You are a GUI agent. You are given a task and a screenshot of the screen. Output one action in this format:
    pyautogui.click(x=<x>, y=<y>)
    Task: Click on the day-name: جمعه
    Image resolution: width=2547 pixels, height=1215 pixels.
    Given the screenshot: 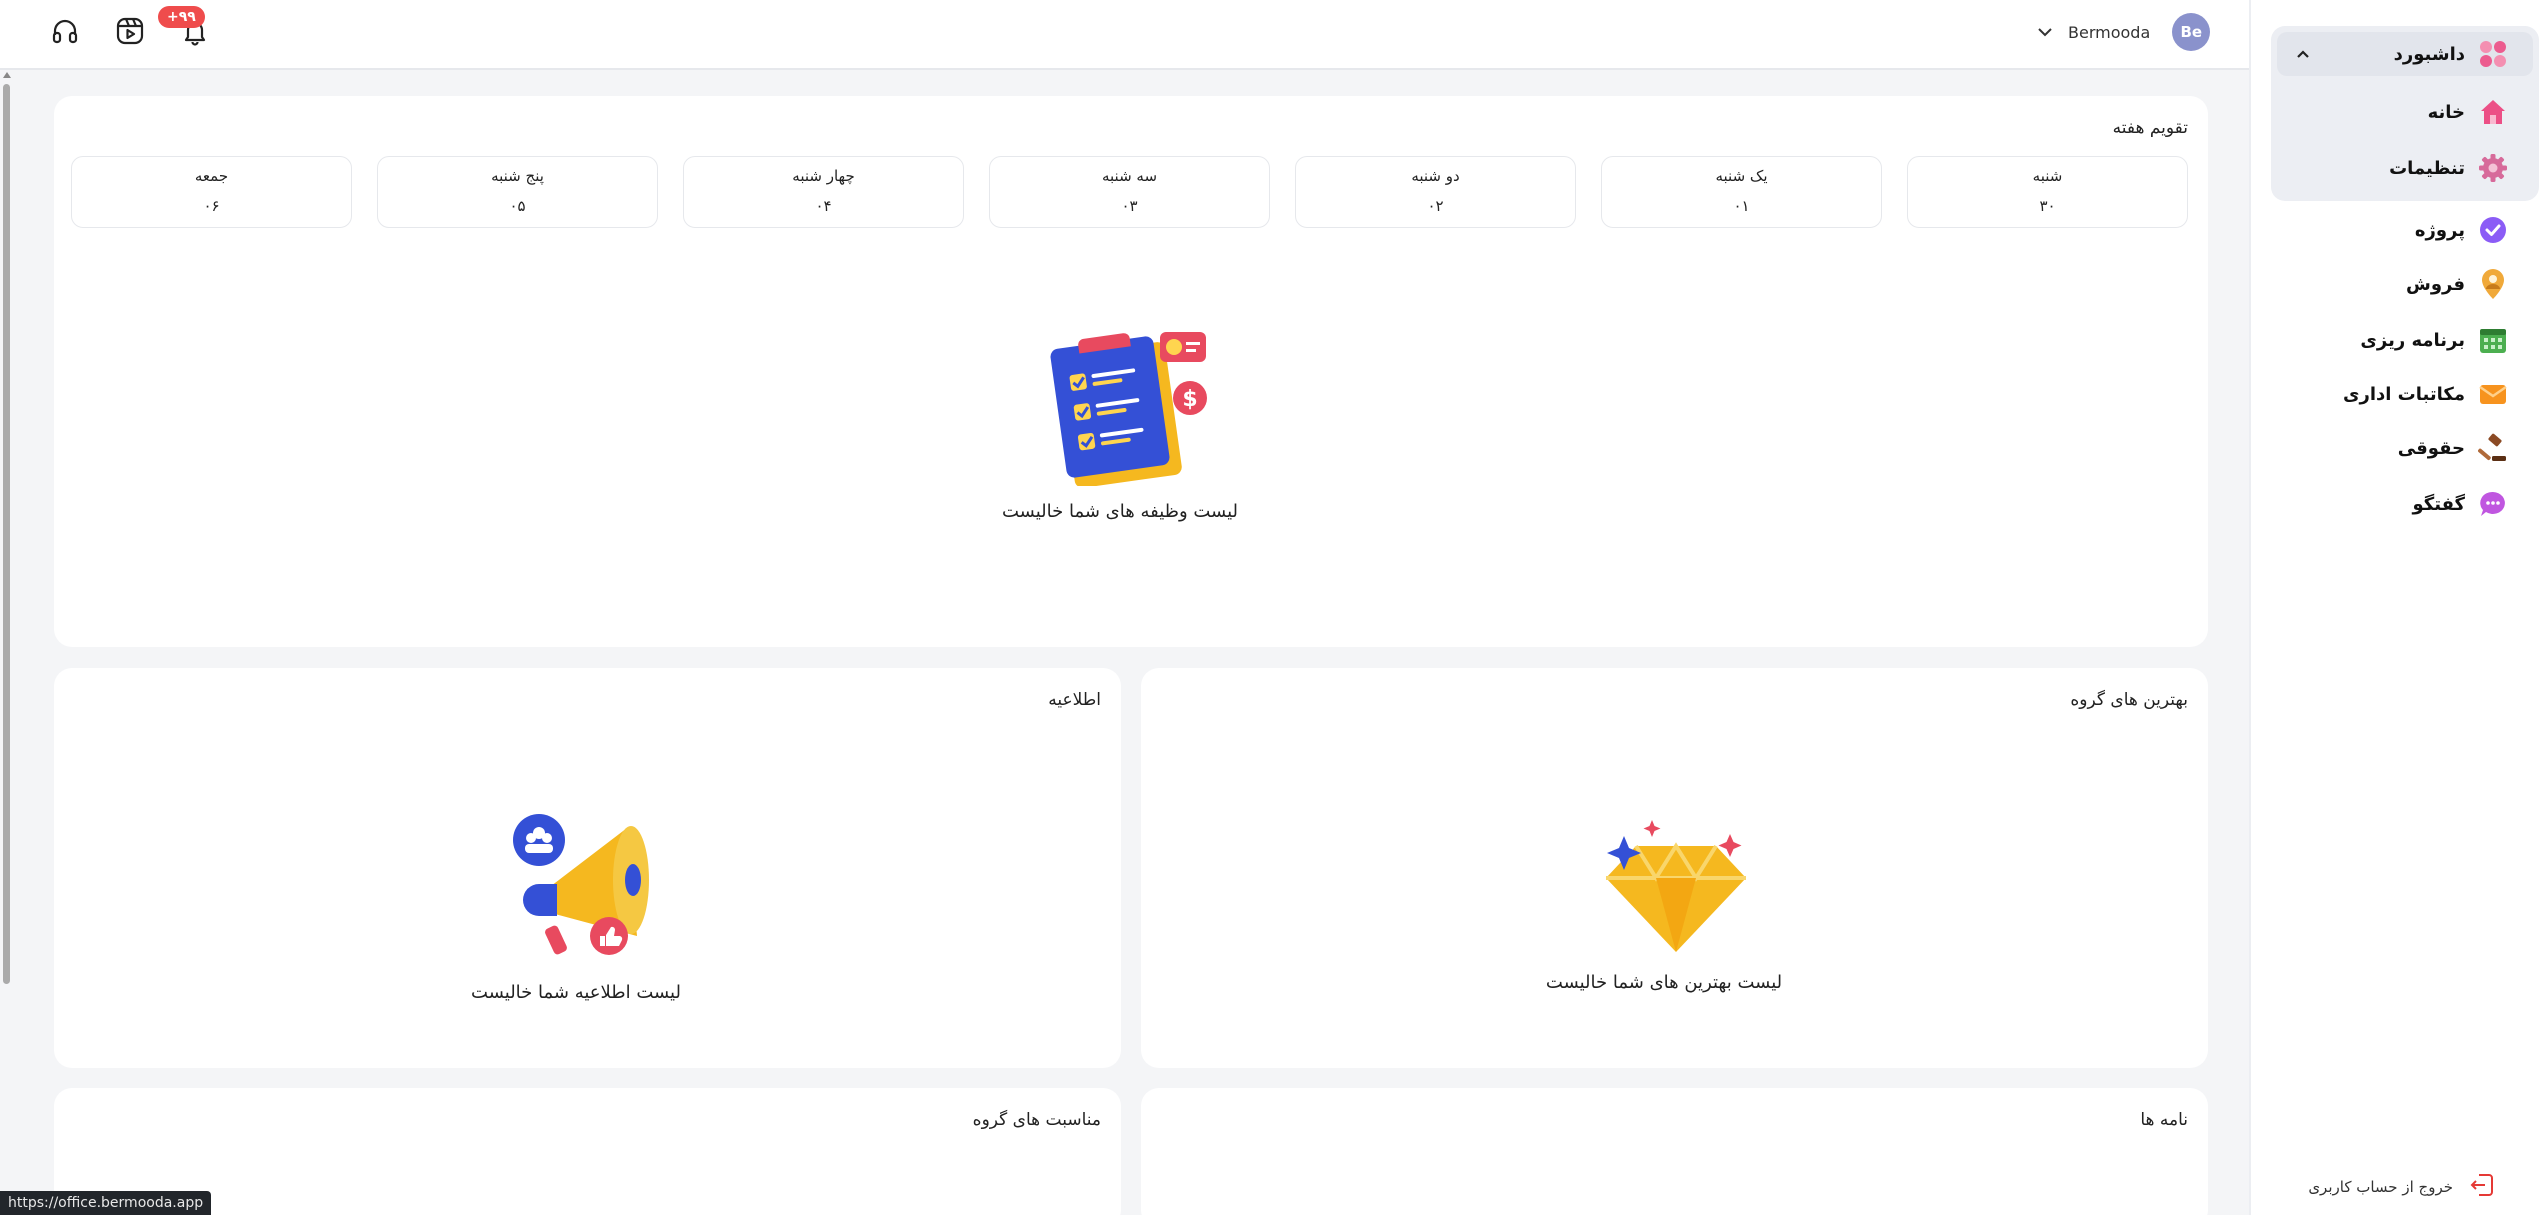 What is the action you would take?
    pyautogui.click(x=211, y=176)
    